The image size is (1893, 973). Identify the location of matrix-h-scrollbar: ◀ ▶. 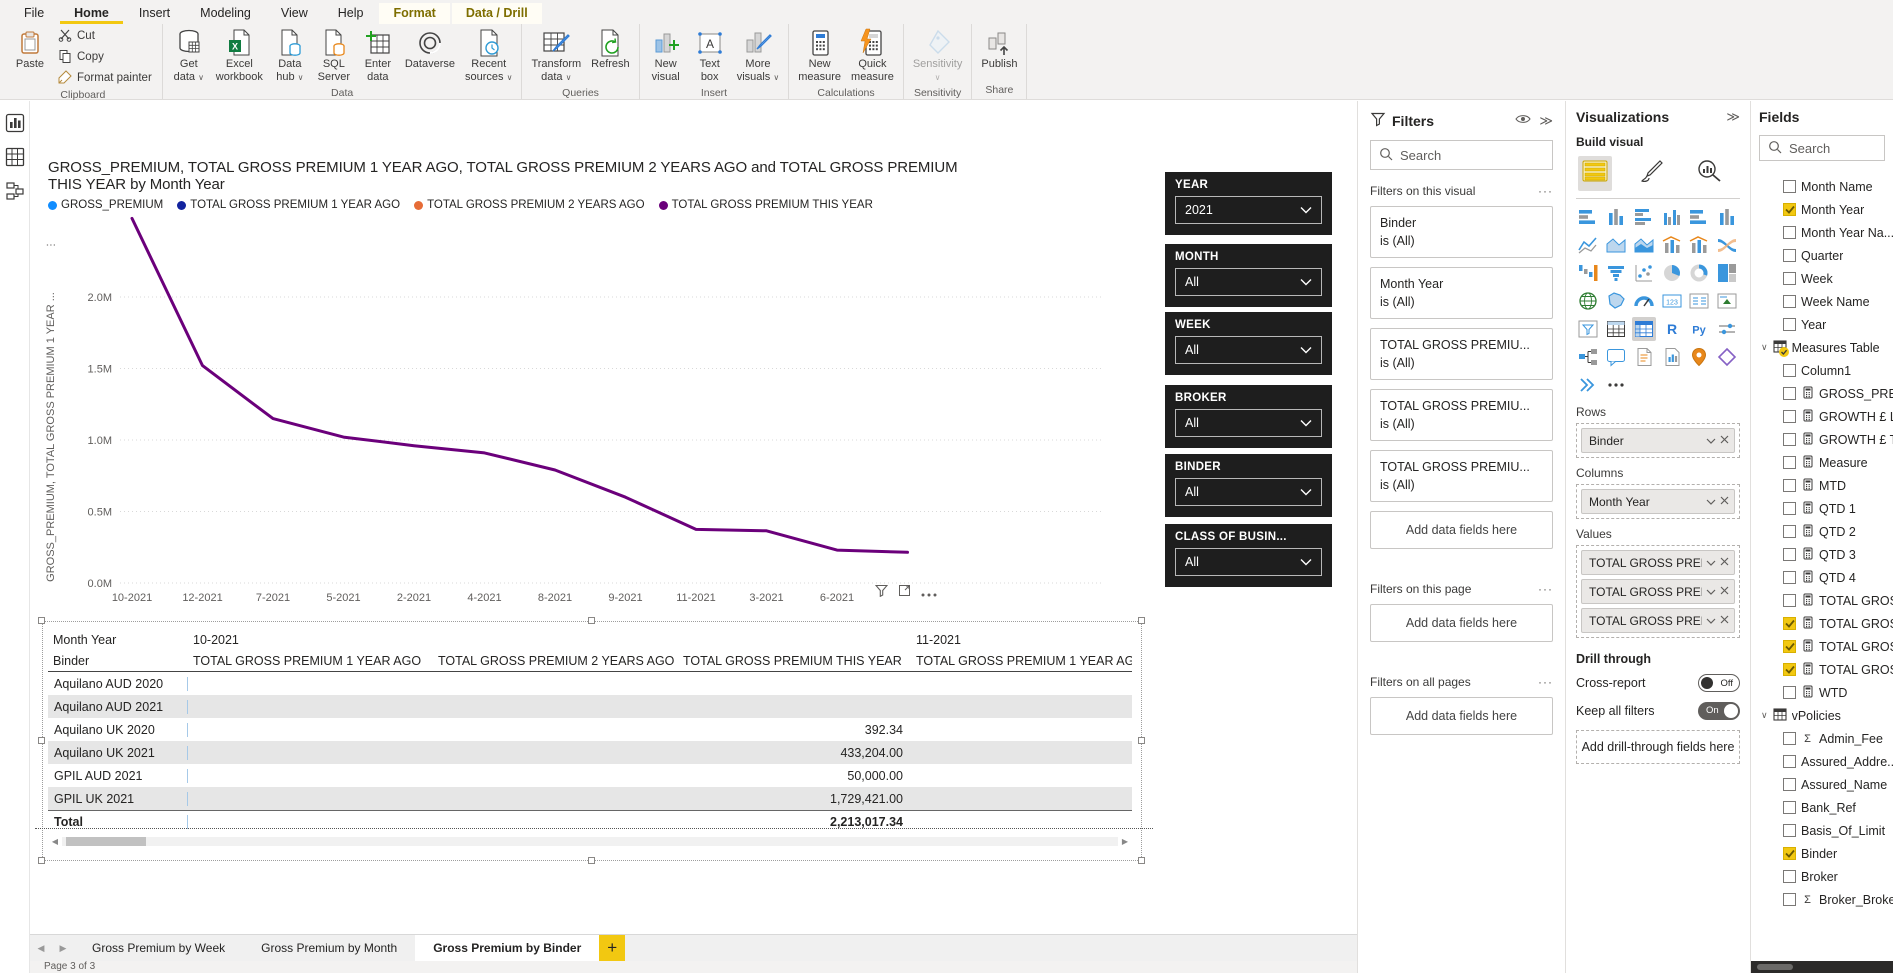
(590, 841).